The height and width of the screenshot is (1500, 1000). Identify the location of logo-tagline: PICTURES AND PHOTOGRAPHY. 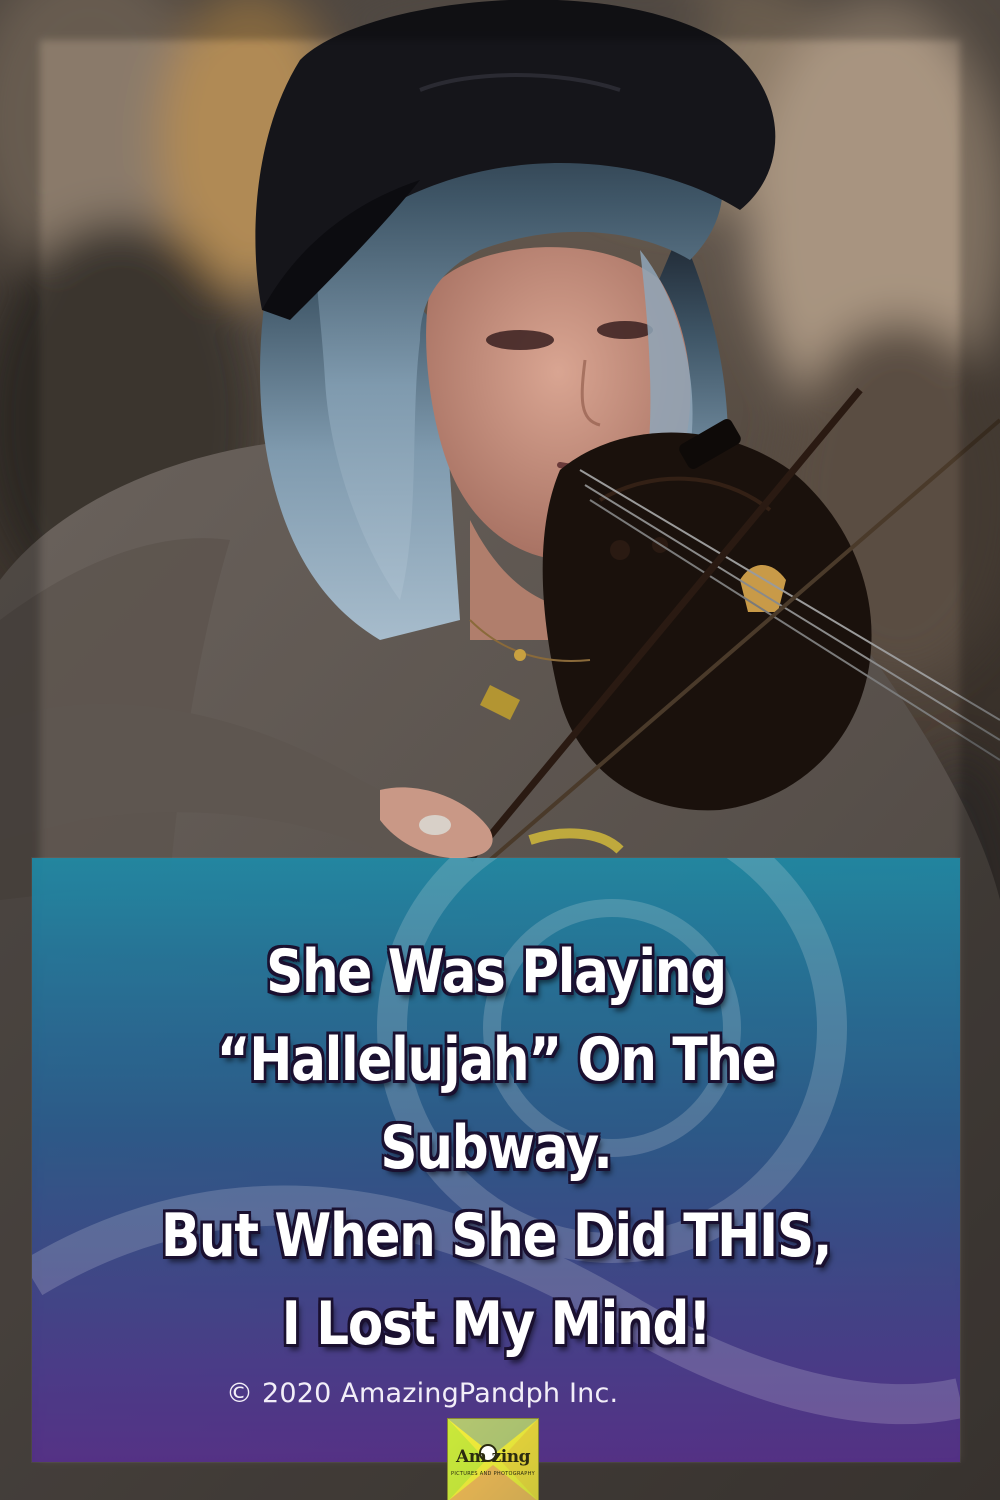
(493, 1474).